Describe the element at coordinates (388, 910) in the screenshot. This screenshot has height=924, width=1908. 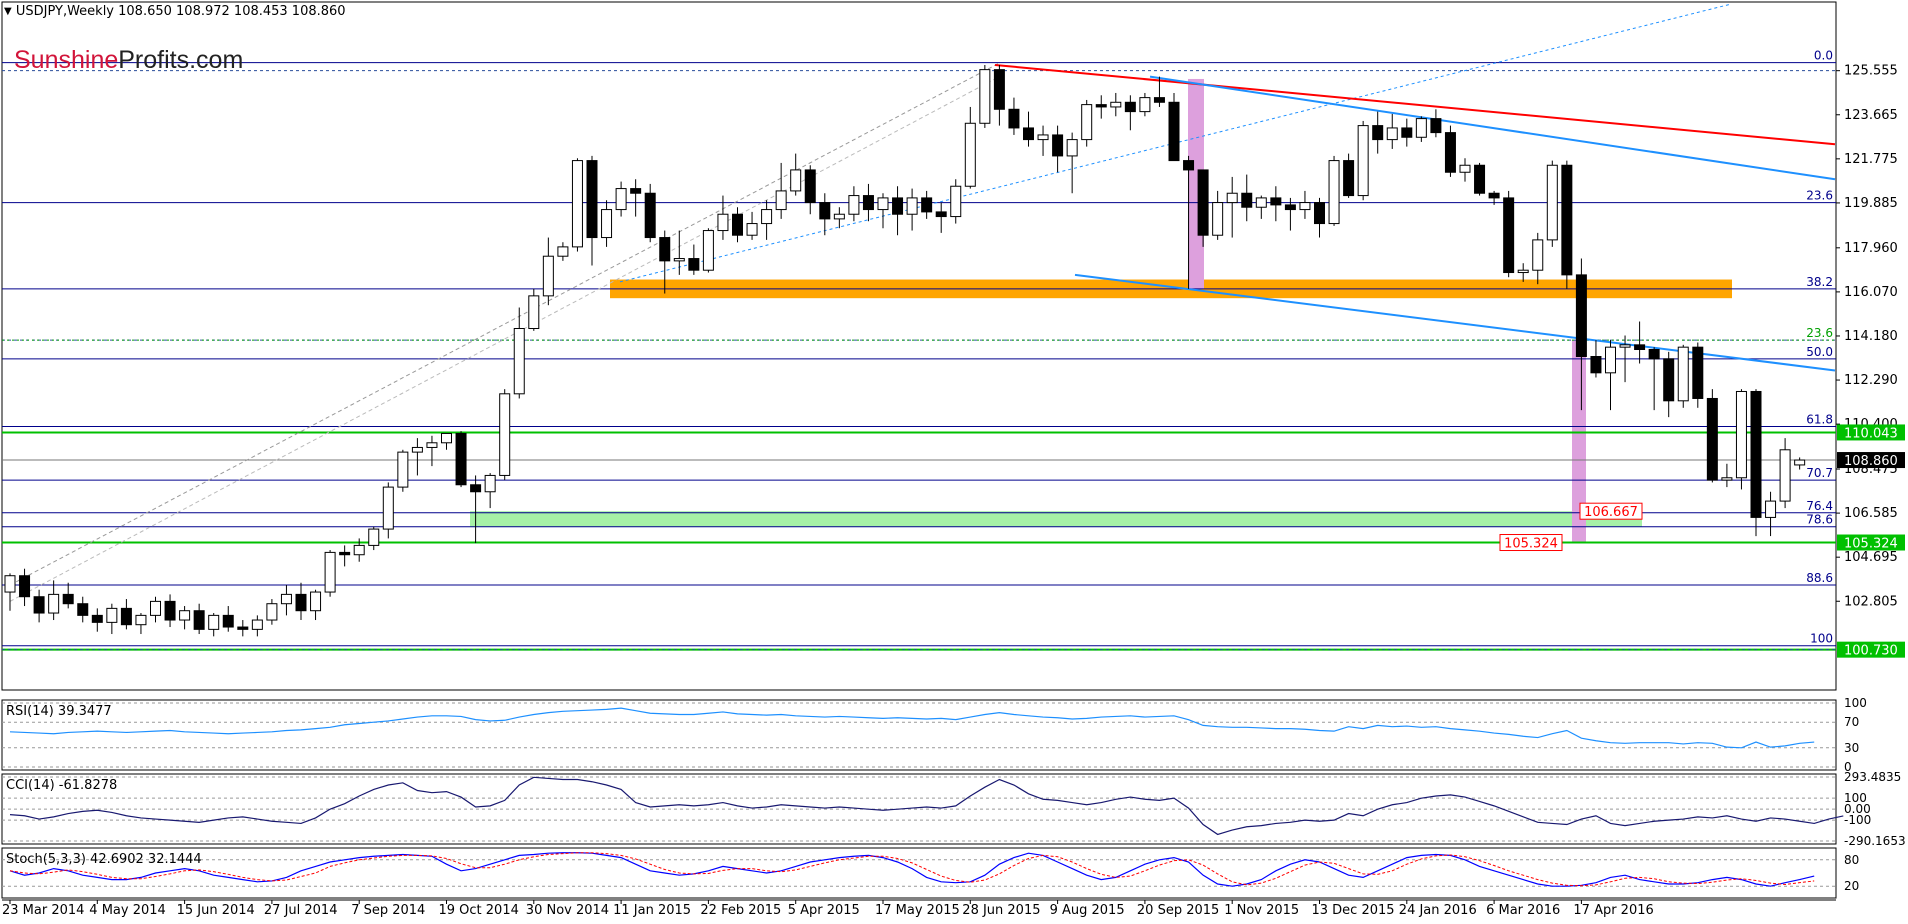
I see `time-tick-label: 7 Sep 2014` at that location.